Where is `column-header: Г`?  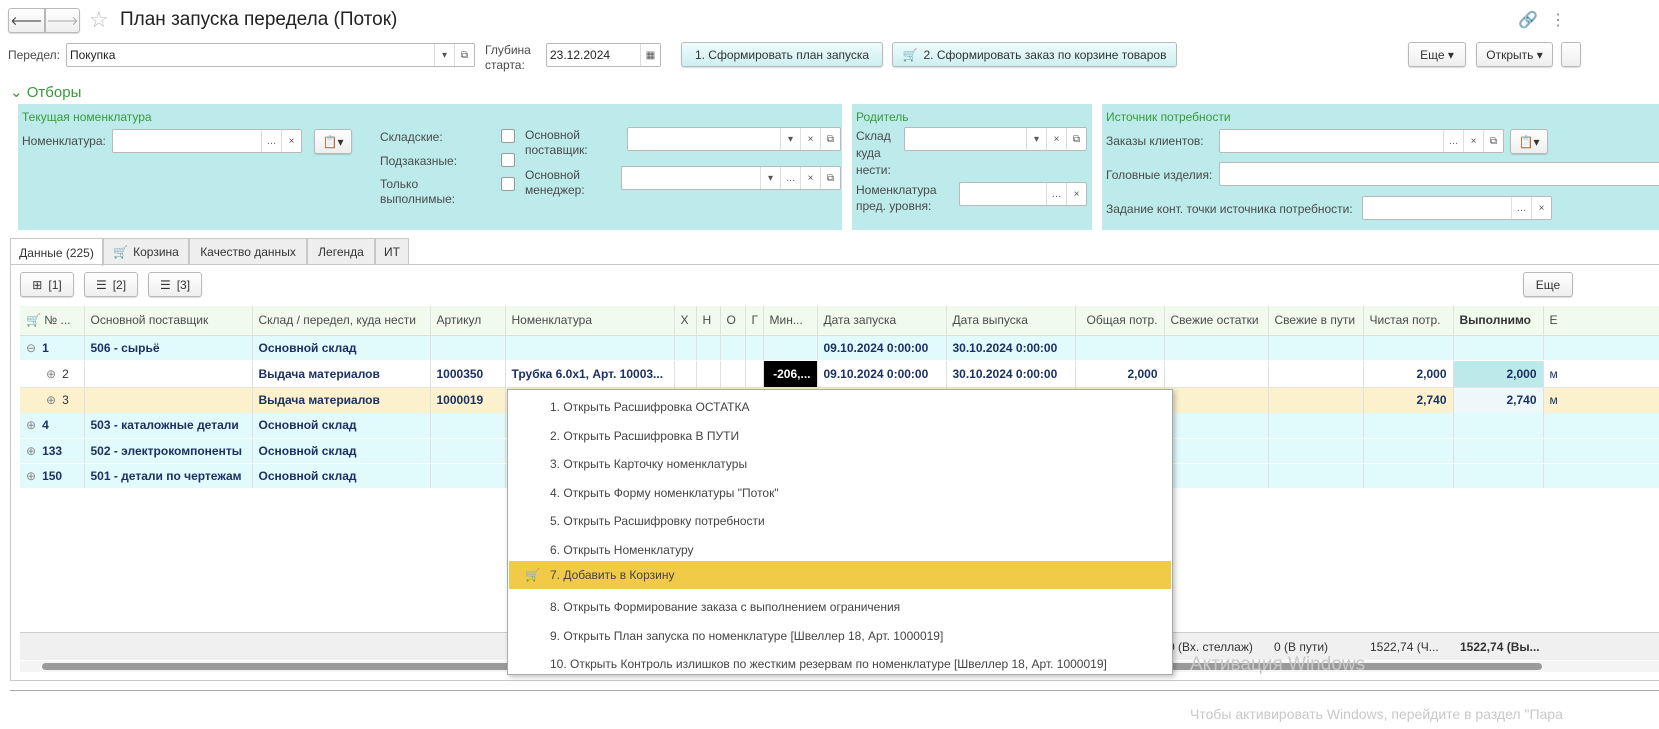 column-header: Г is located at coordinates (754, 321).